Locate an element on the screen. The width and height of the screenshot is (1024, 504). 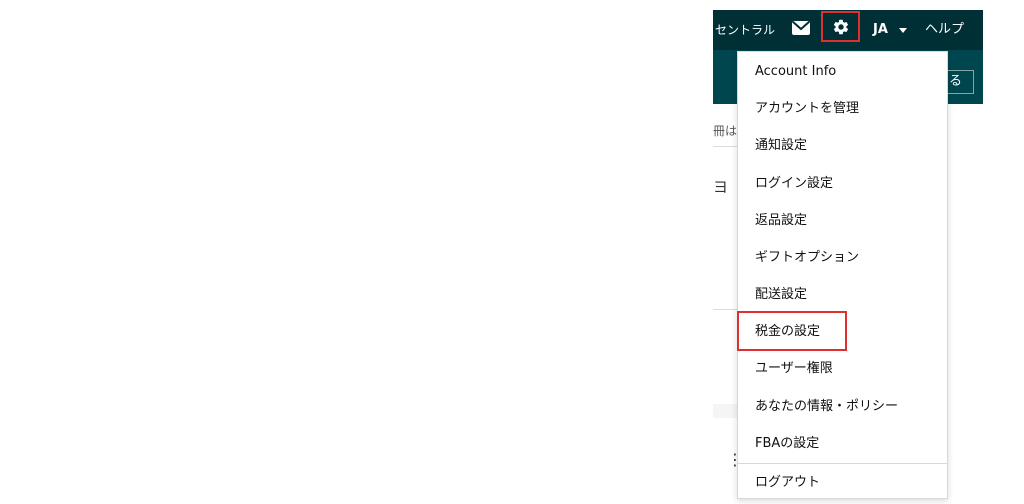
language-selector: JA is located at coordinates (880, 30).